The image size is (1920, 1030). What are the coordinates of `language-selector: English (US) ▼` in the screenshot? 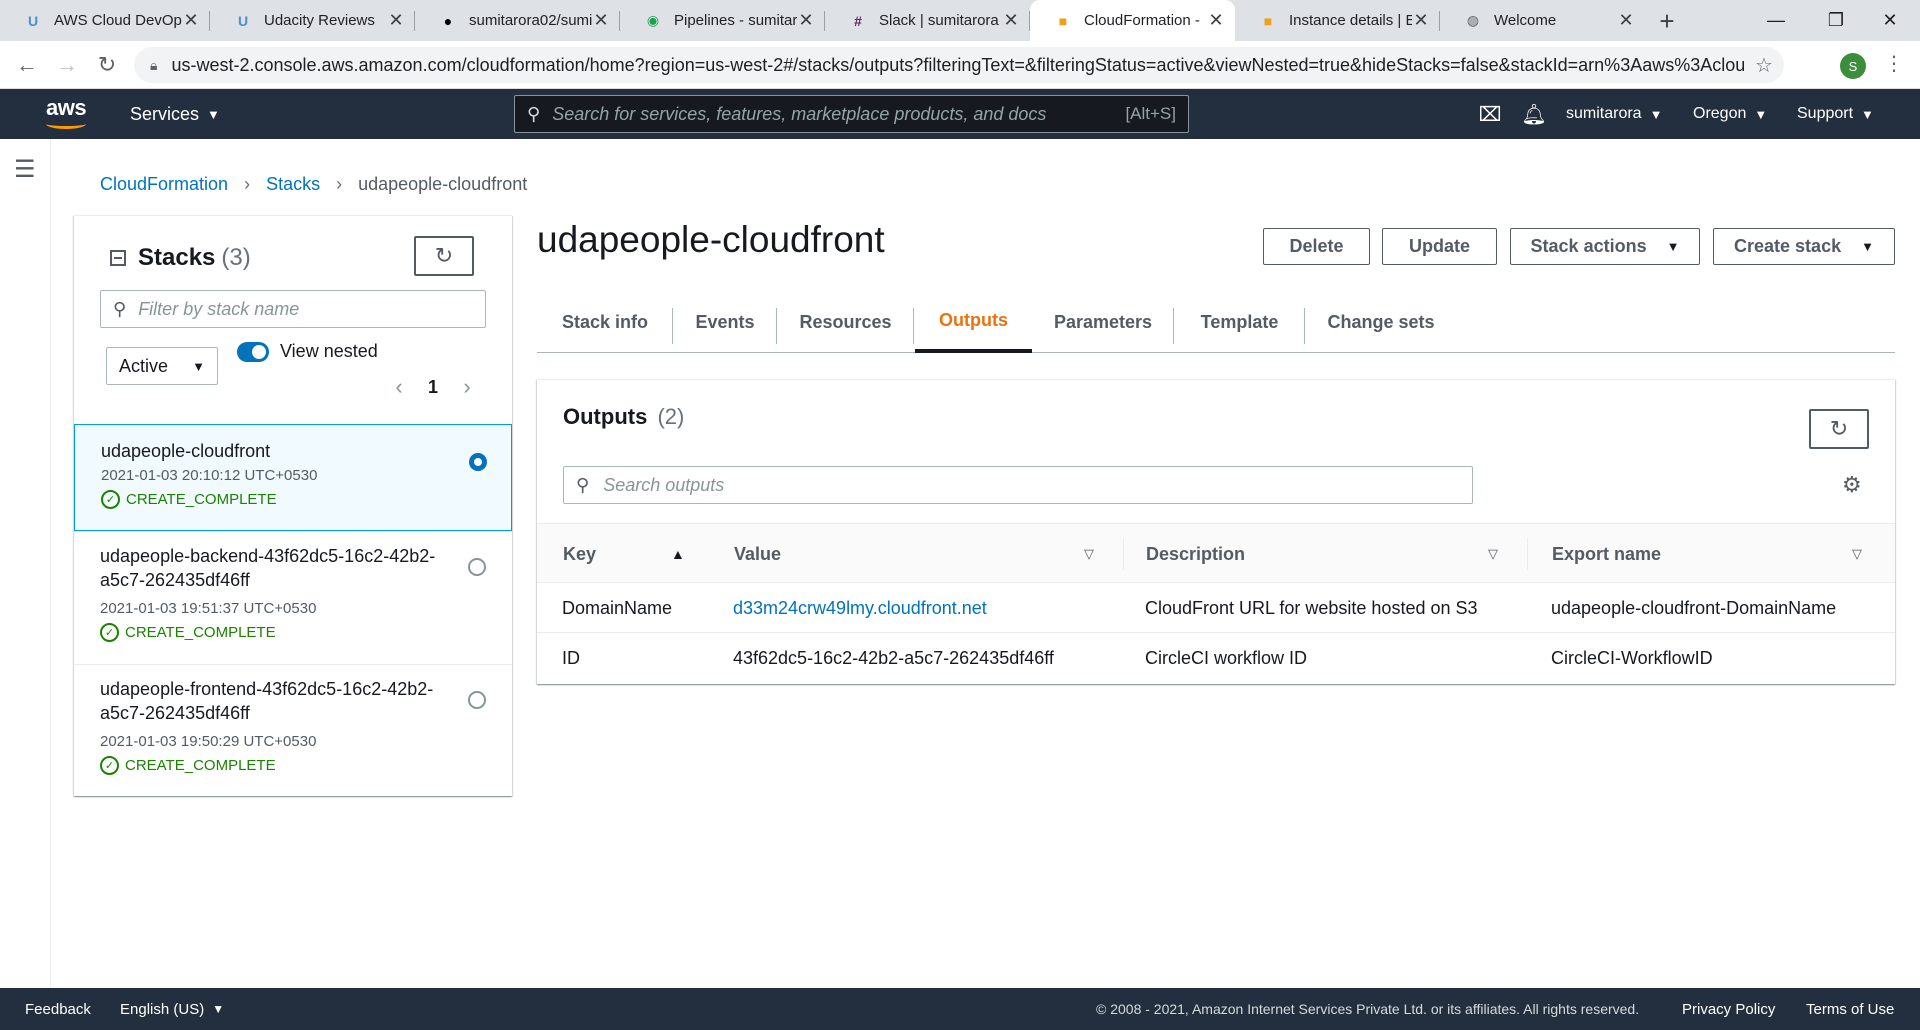 It's located at (172, 1009).